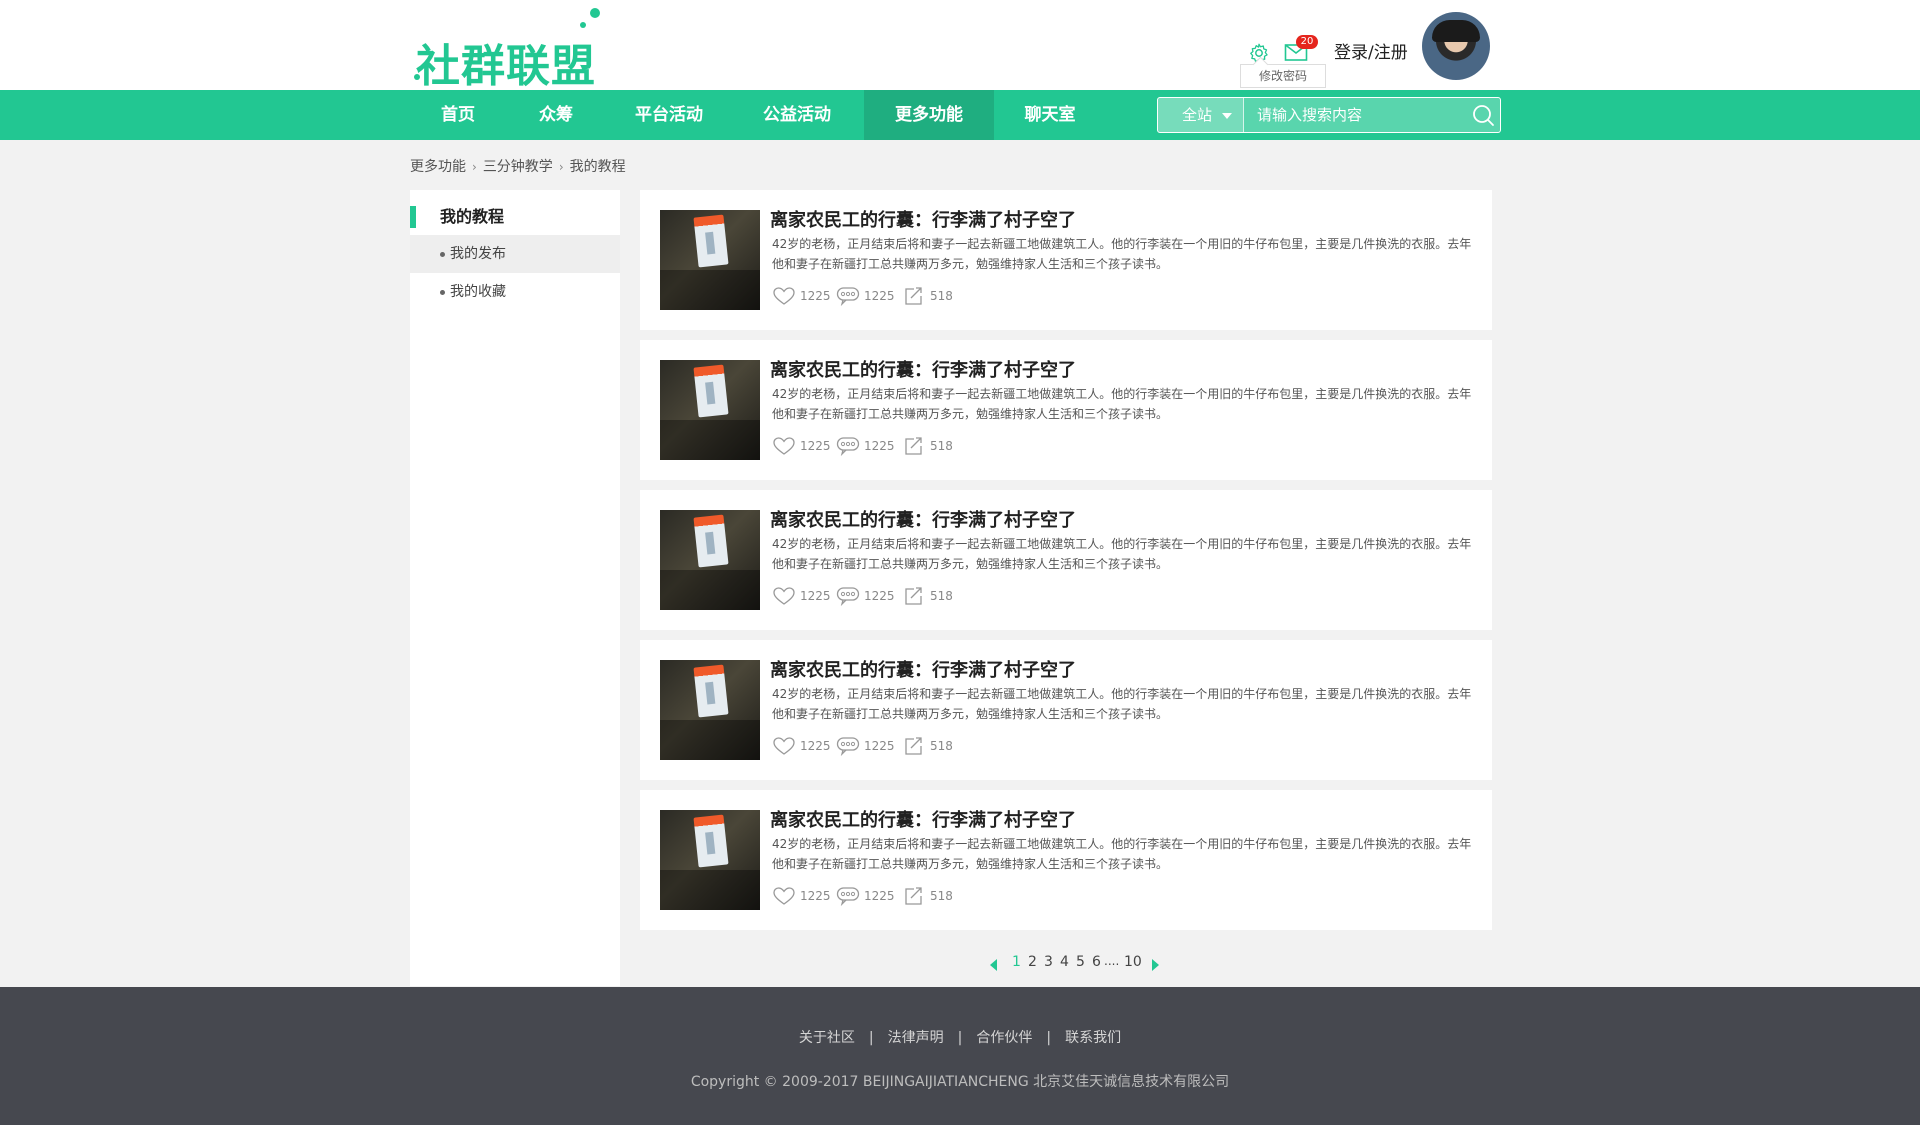 This screenshot has height=1125, width=1920. Describe the element at coordinates (458, 115) in the screenshot. I see `nav-item-home: 首页` at that location.